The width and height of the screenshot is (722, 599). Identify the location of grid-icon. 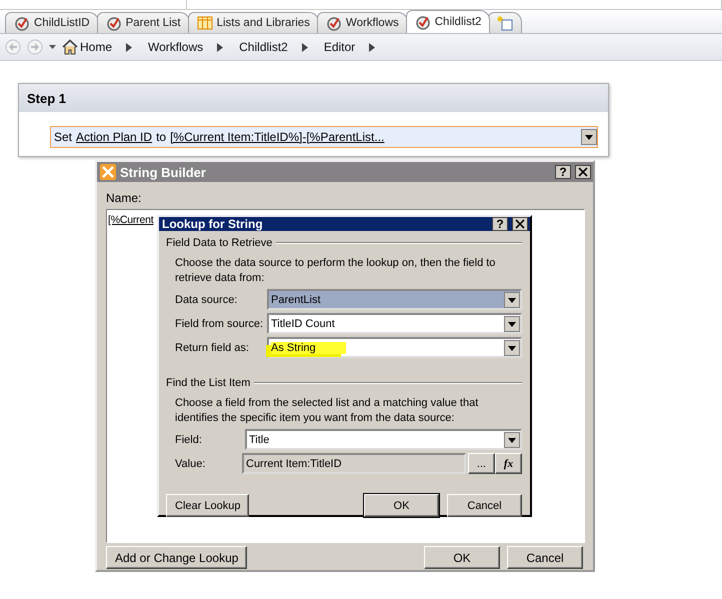
(204, 23).